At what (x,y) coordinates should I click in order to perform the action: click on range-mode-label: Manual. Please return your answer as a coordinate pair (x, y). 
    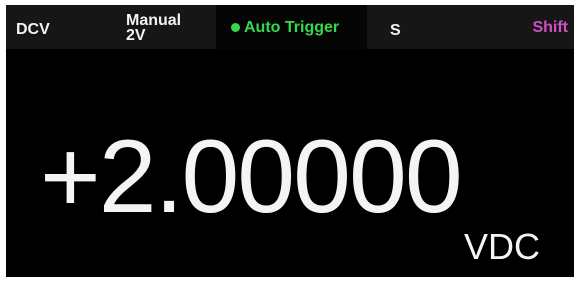
    Looking at the image, I should click on (154, 20).